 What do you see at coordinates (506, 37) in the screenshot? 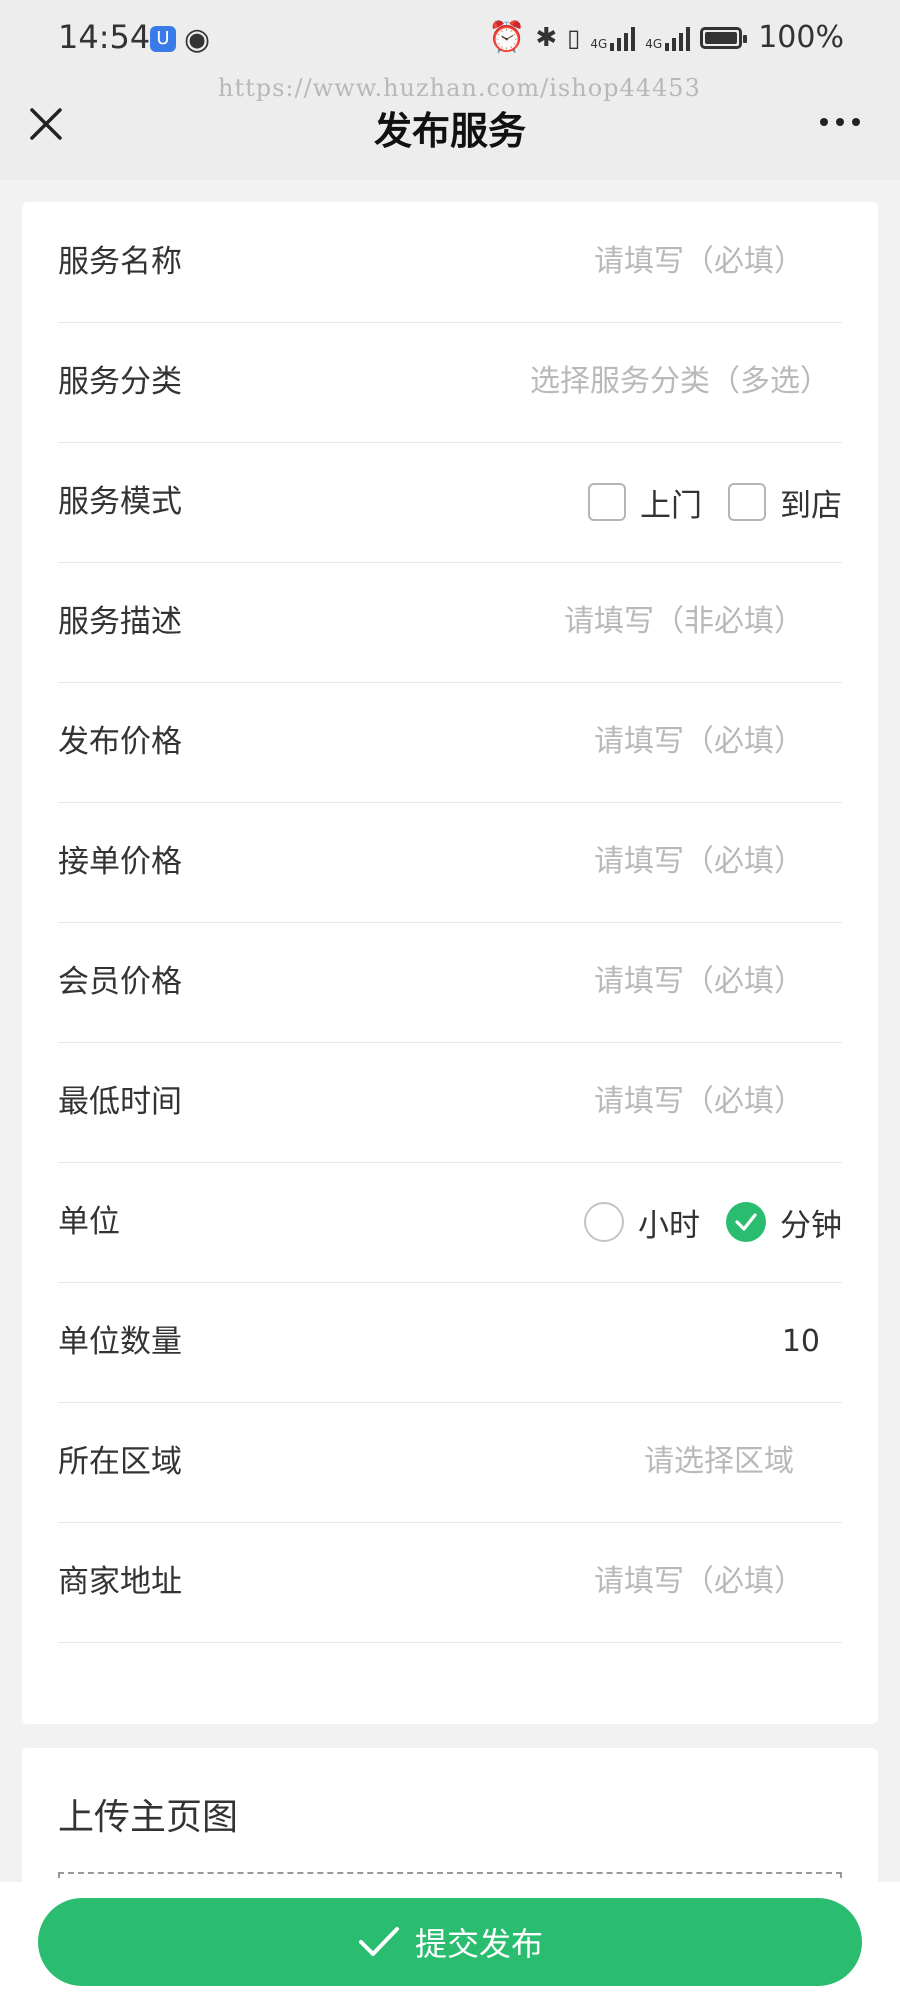
I see `alarm-icon: ⏰` at bounding box center [506, 37].